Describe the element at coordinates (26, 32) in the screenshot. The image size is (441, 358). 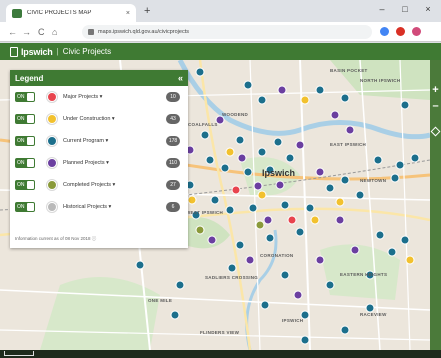
I see `forward-button: →` at that location.